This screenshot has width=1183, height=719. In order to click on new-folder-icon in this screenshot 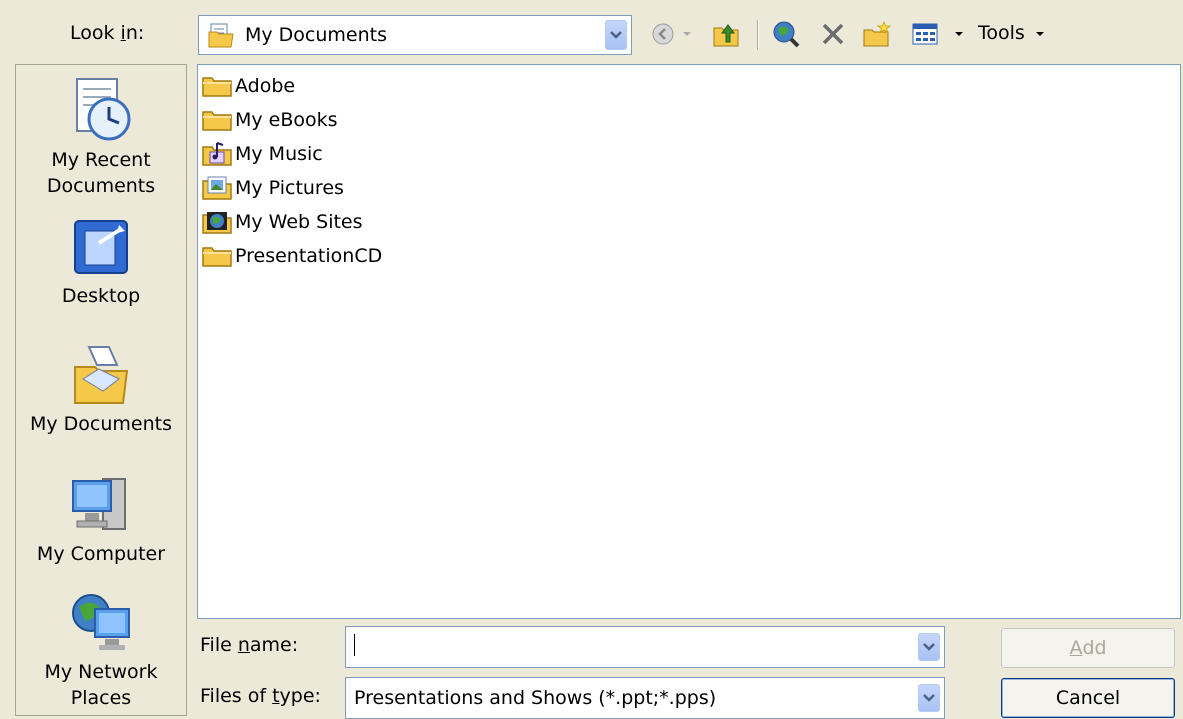, I will do `click(877, 34)`.